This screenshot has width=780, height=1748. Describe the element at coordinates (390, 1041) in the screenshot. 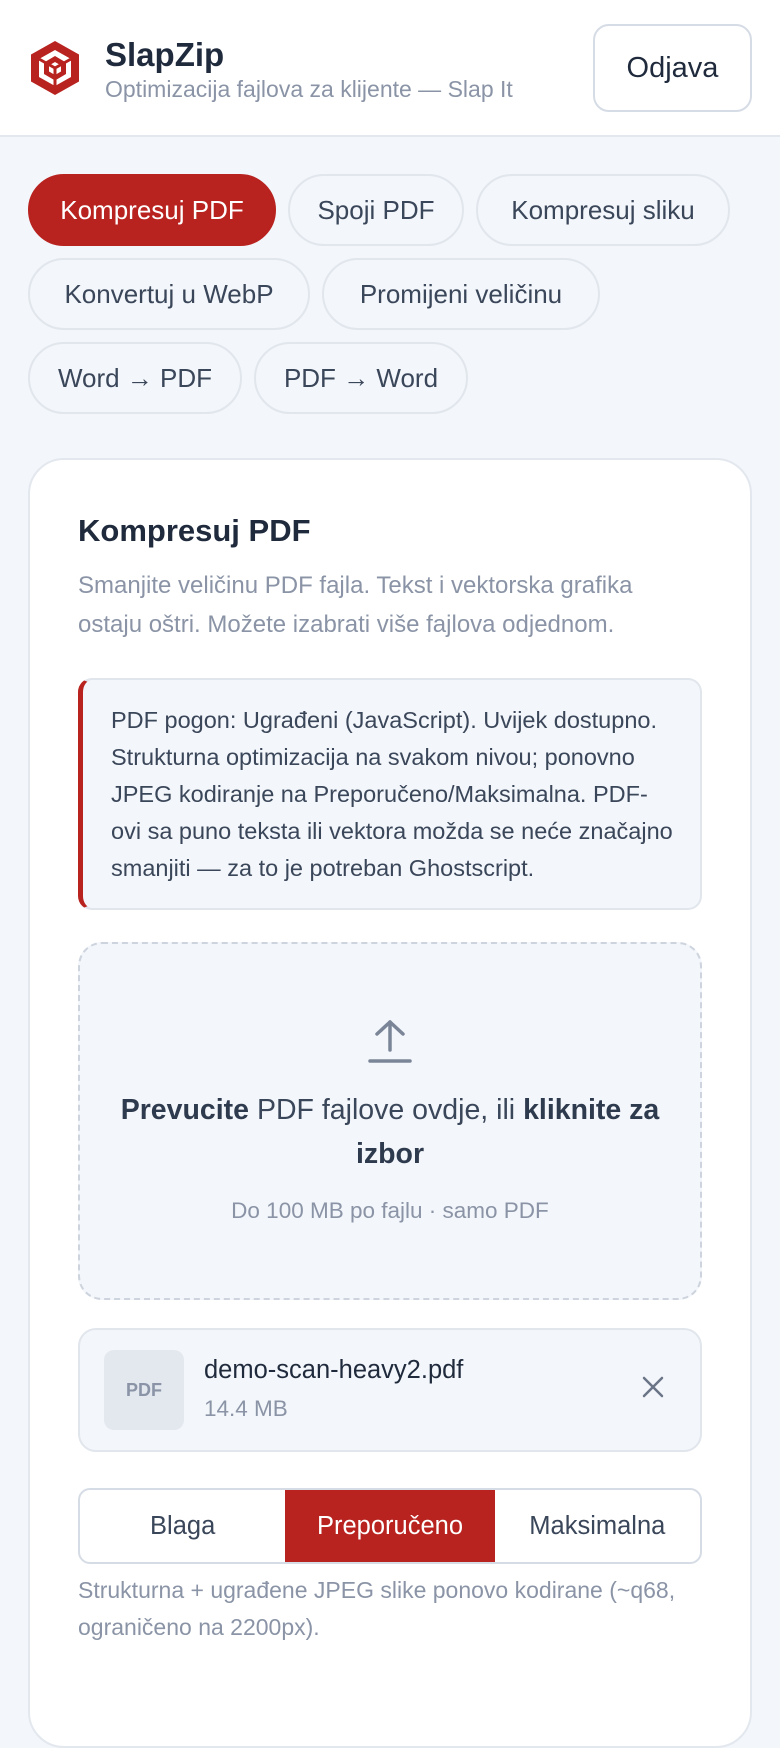

I see `upload-icon` at that location.